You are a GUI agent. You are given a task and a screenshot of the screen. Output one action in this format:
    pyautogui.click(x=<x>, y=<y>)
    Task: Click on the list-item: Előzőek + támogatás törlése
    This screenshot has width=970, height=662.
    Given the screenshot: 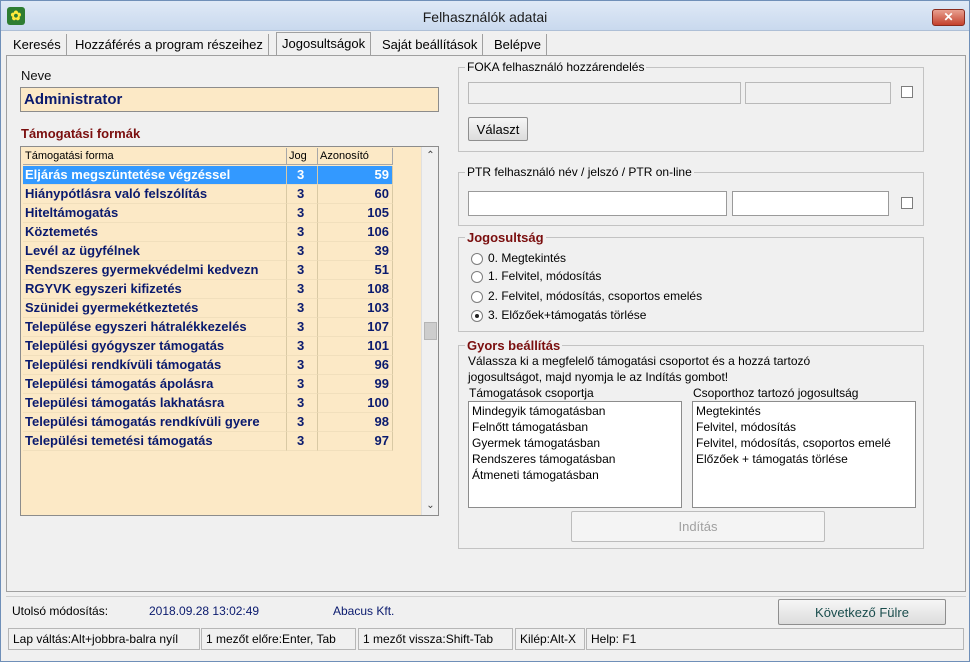 What is the action you would take?
    pyautogui.click(x=805, y=460)
    